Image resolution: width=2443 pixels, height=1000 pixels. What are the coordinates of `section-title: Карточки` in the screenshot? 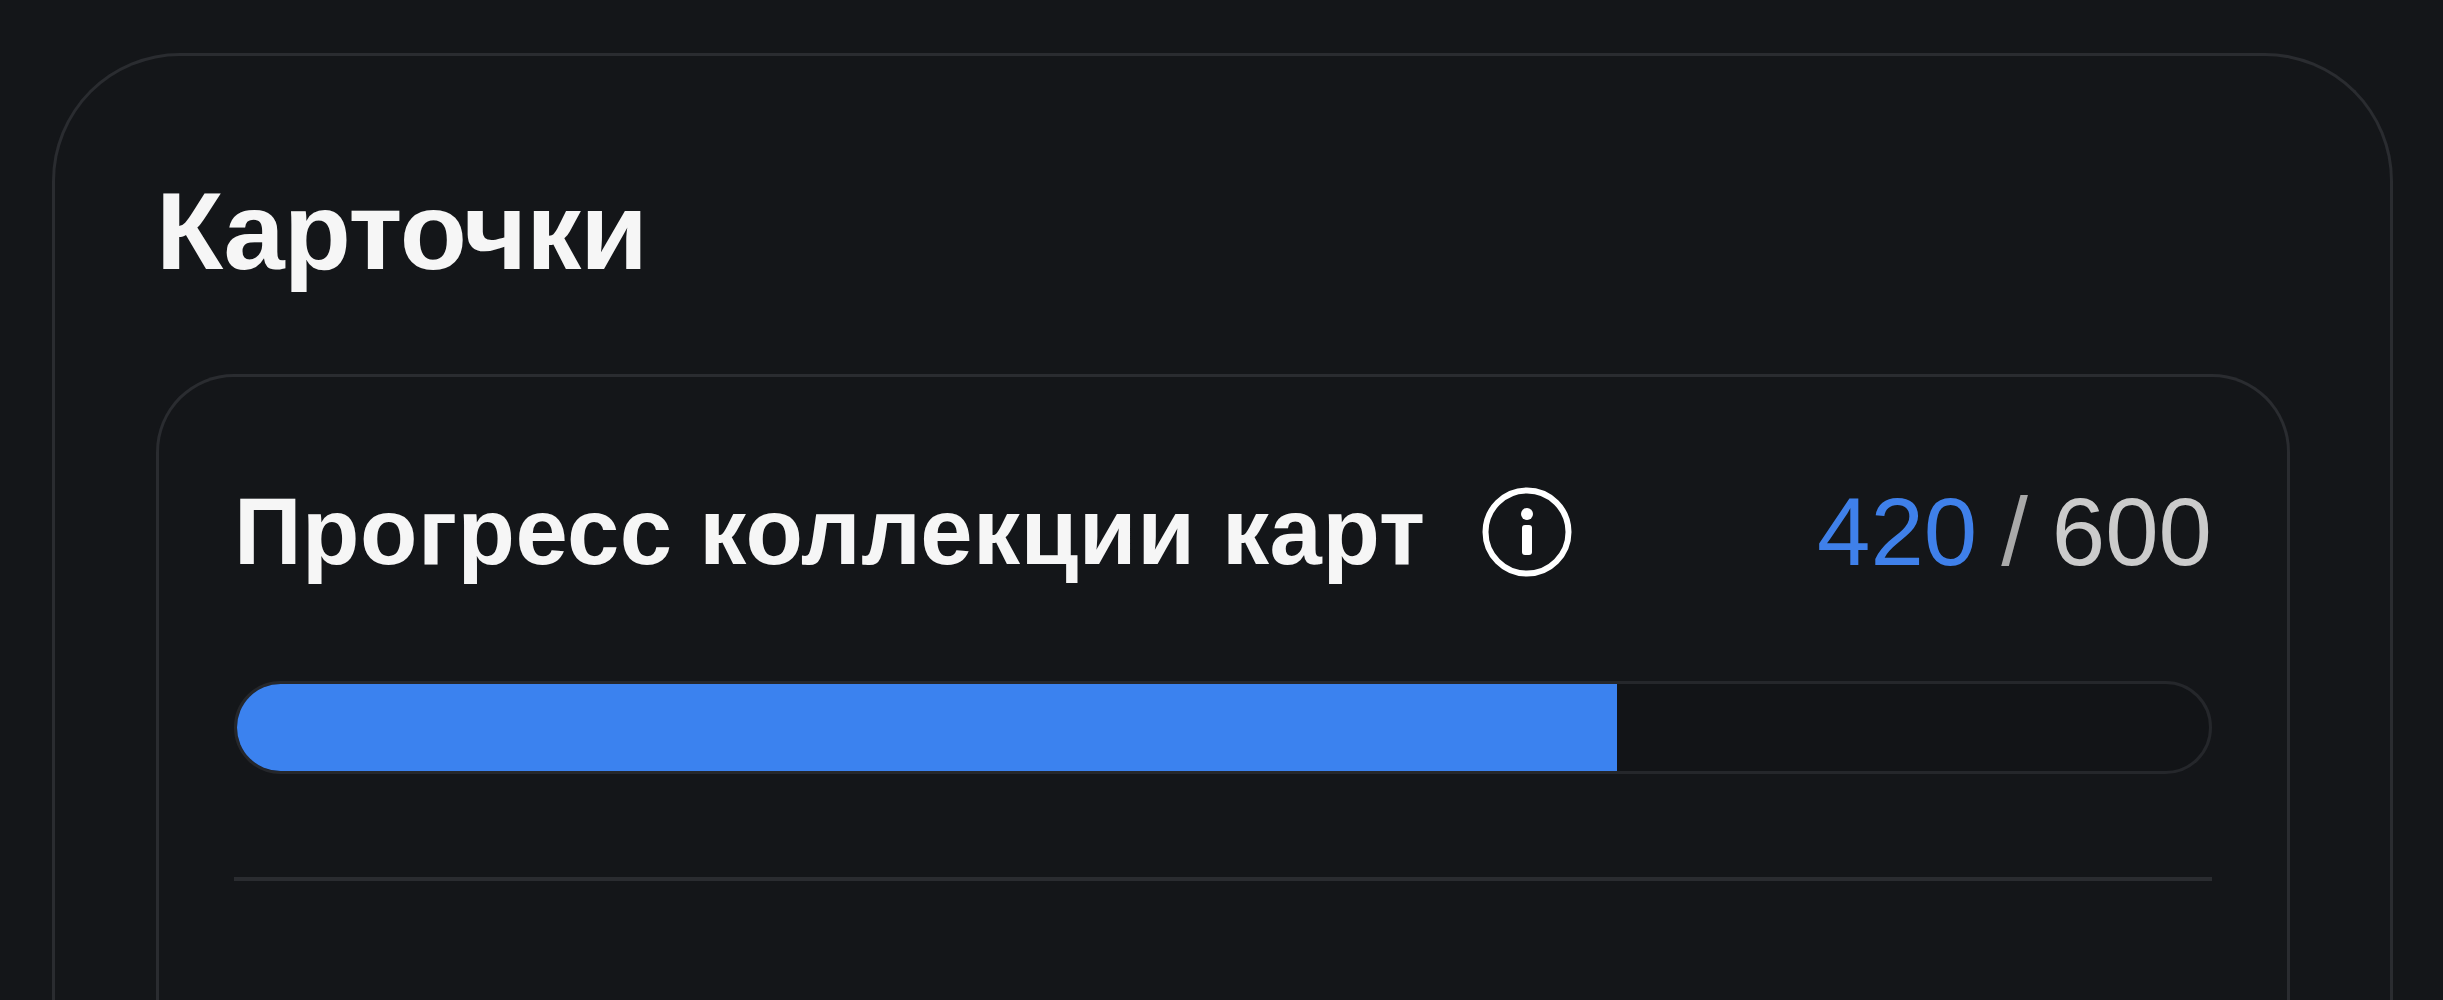 It's located at (401, 231).